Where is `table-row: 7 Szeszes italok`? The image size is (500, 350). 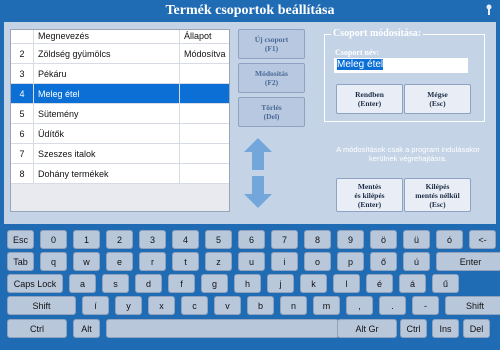
table-row: 7 Szeszes italok is located at coordinates (120, 154).